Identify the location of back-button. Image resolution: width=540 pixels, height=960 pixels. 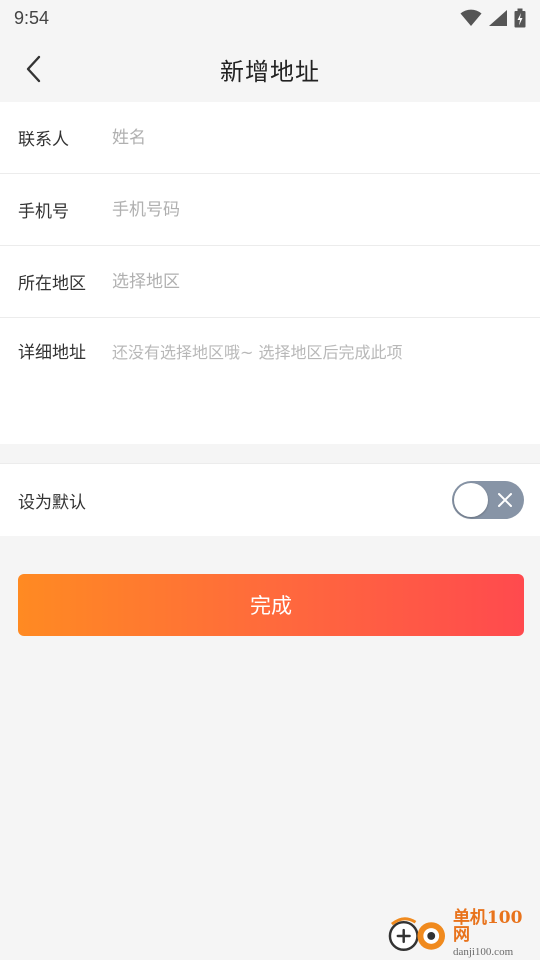
(34, 69).